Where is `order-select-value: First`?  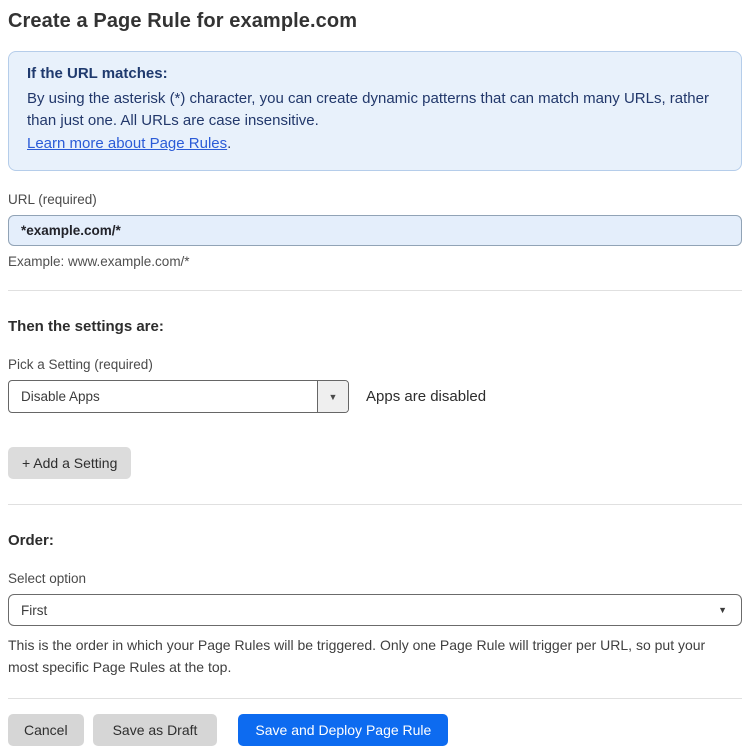 order-select-value: First is located at coordinates (34, 610).